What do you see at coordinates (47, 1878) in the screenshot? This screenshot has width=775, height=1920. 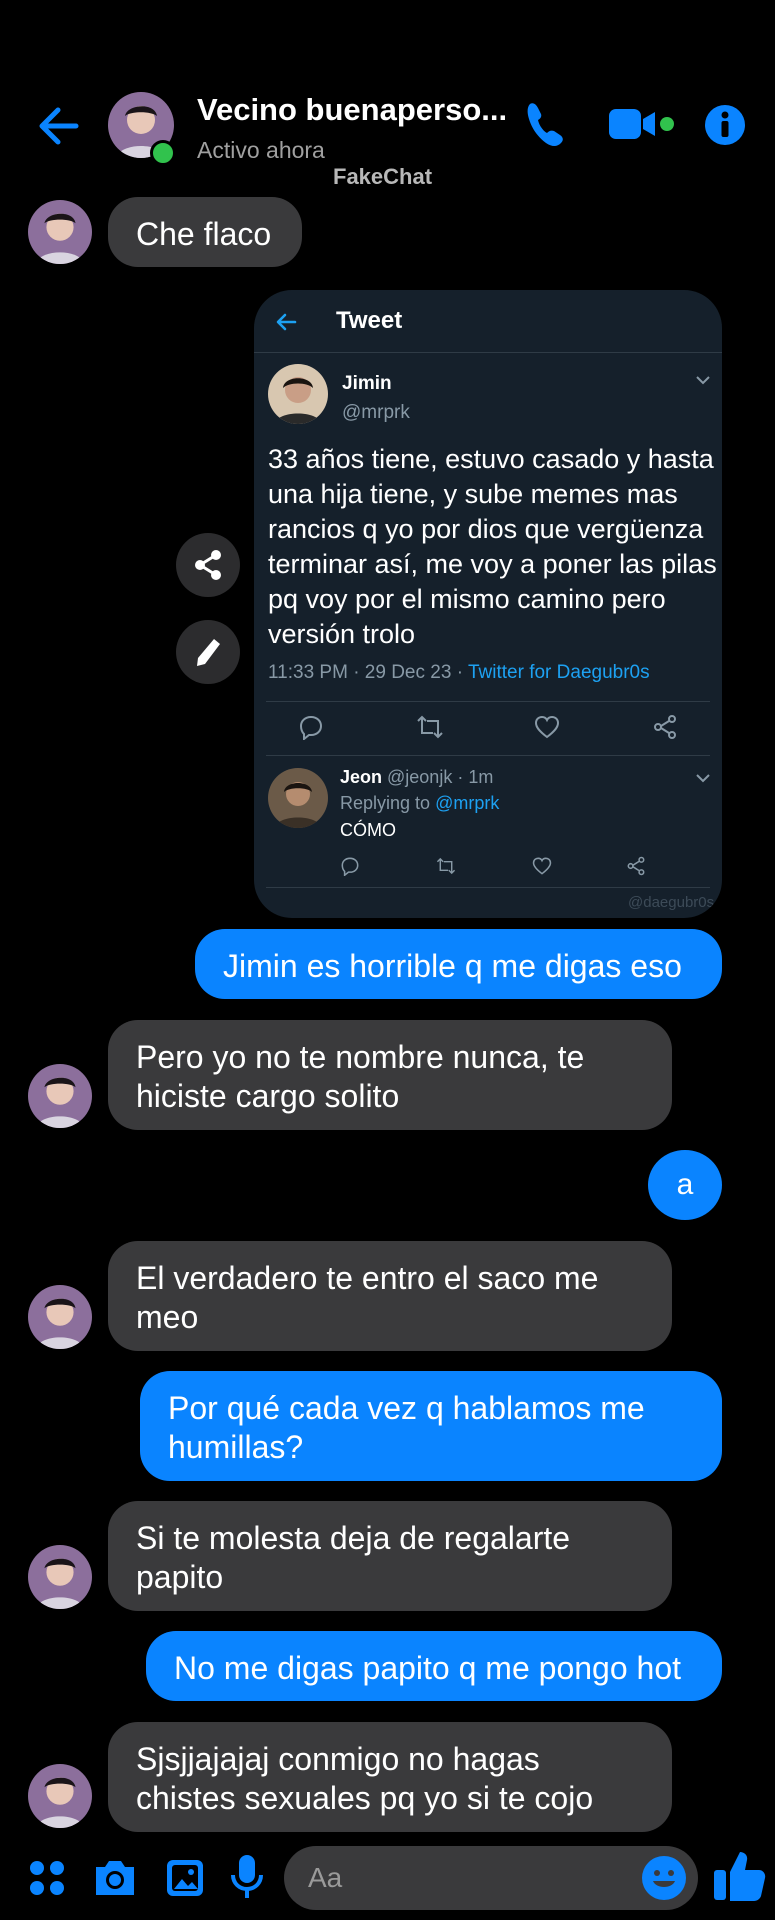 I see `menu-dots-icon` at bounding box center [47, 1878].